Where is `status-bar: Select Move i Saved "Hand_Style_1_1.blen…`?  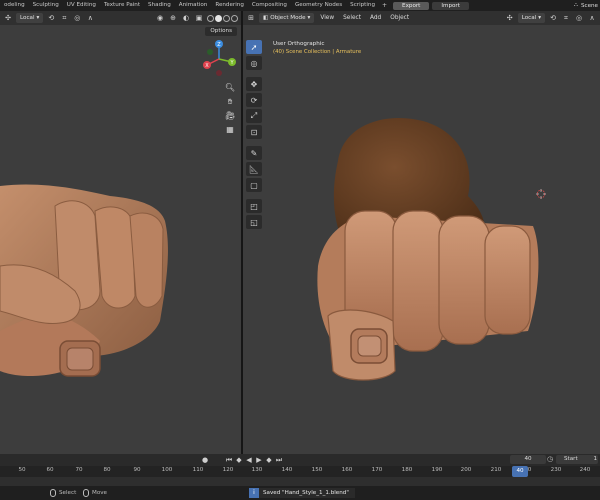
status-bar: Select Move i Saved "Hand_Style_1_1.blen… is located at coordinates (300, 493).